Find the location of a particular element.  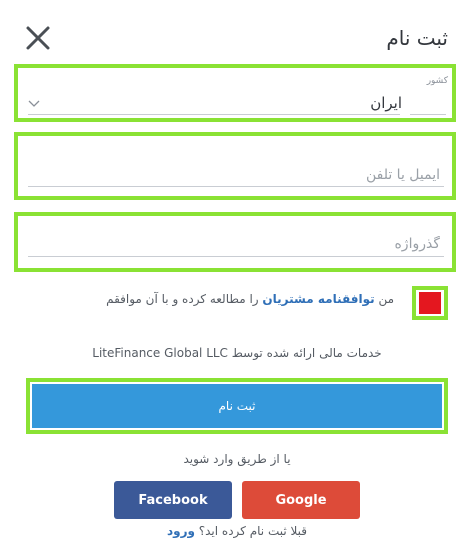

or-login-text: یا از طریق وارد شوید is located at coordinates (237, 459).